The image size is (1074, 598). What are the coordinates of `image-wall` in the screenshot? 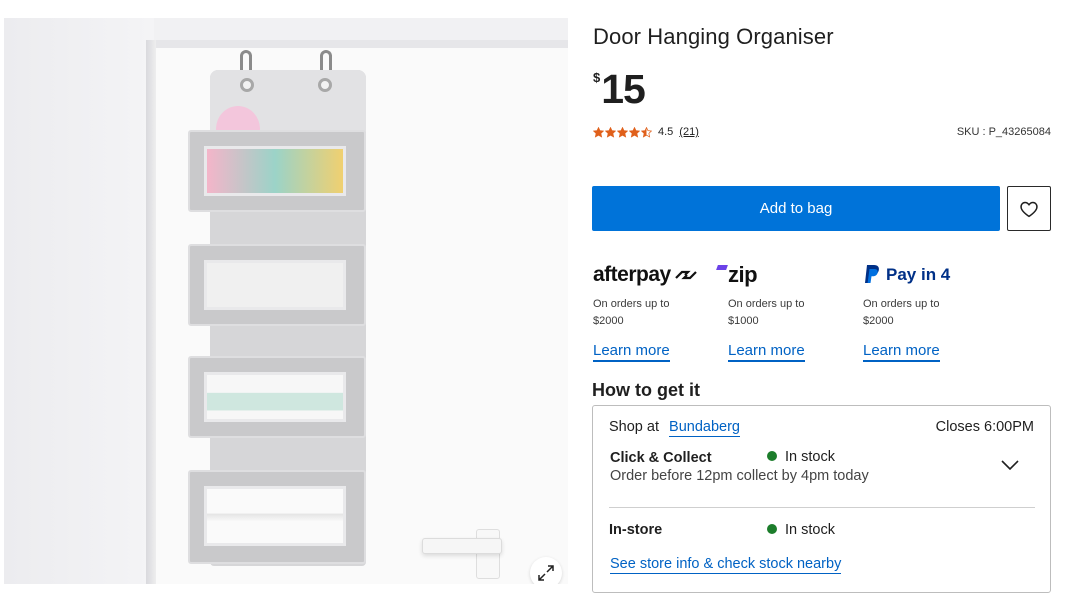 It's located at (79, 301).